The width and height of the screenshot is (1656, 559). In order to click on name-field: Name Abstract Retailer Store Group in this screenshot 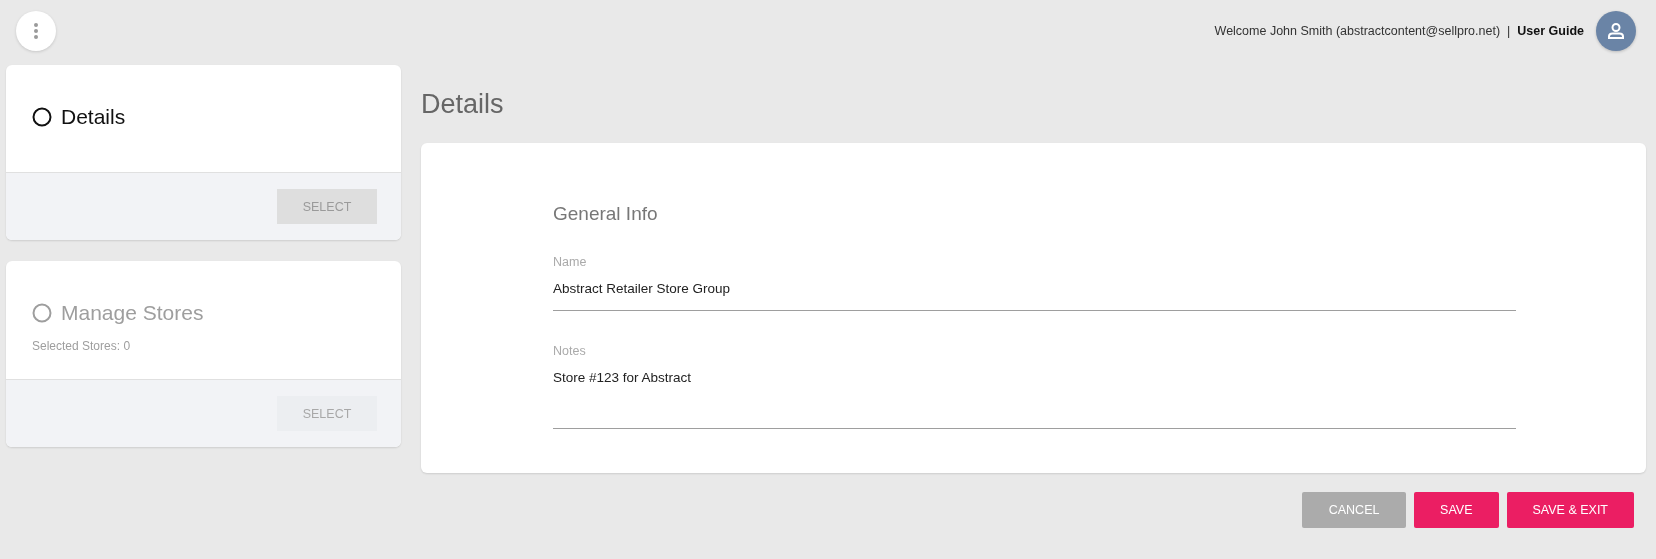, I will do `click(1034, 283)`.